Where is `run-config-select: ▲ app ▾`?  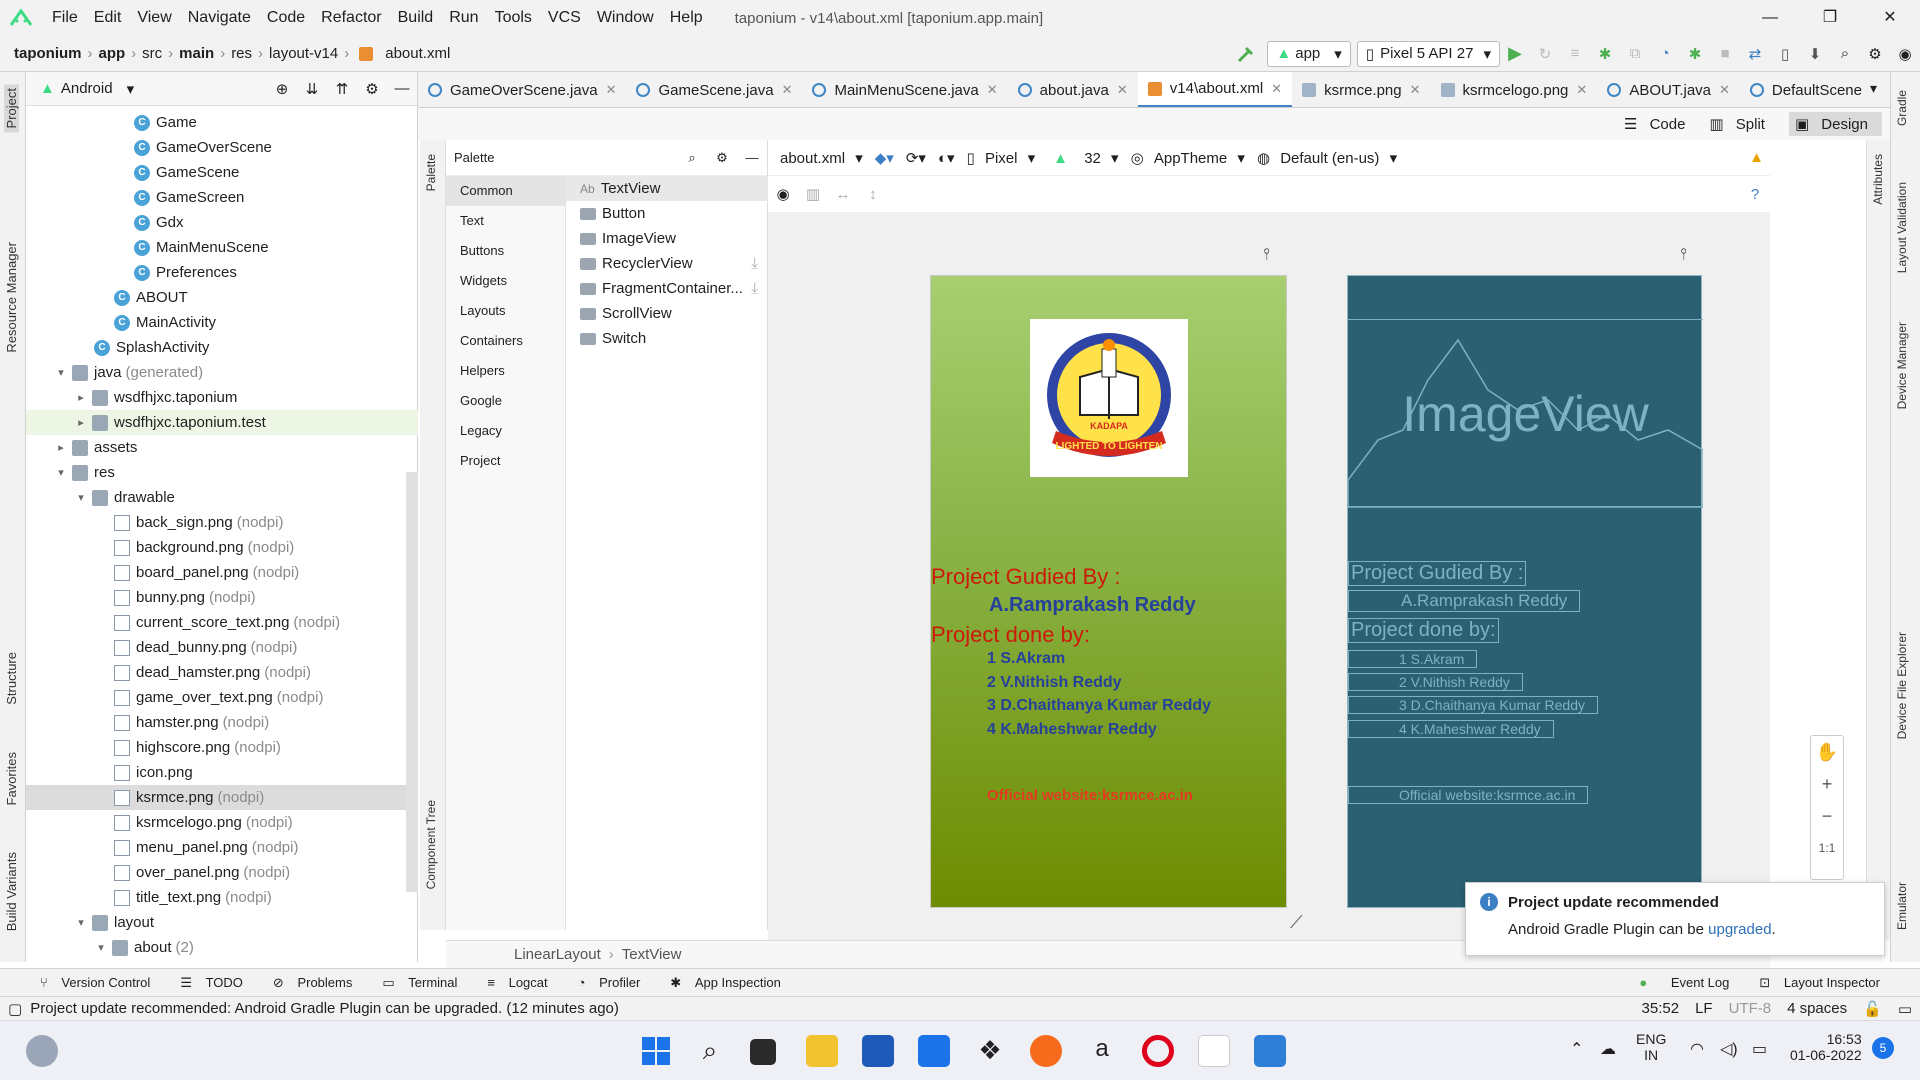 run-config-select: ▲ app ▾ is located at coordinates (1309, 53).